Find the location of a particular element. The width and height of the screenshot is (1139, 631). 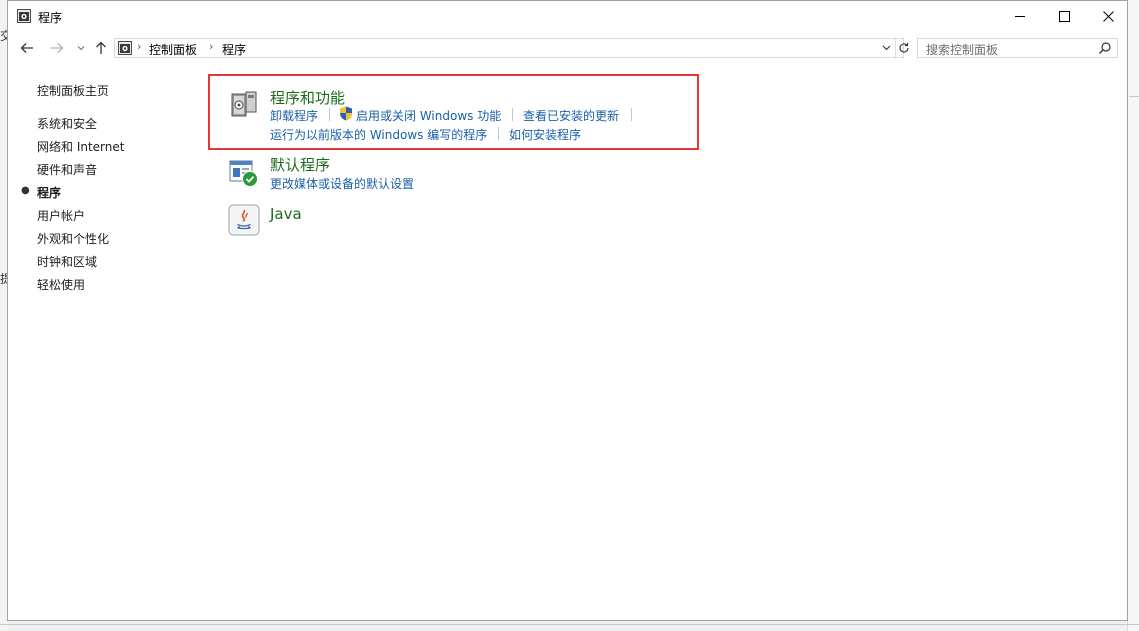

title-bar: 程序 is located at coordinates (567, 16).